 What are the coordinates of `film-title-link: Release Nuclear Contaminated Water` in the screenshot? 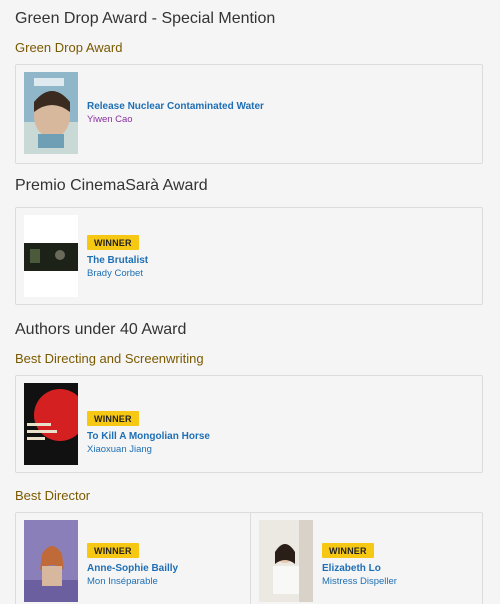 It's located at (175, 106).